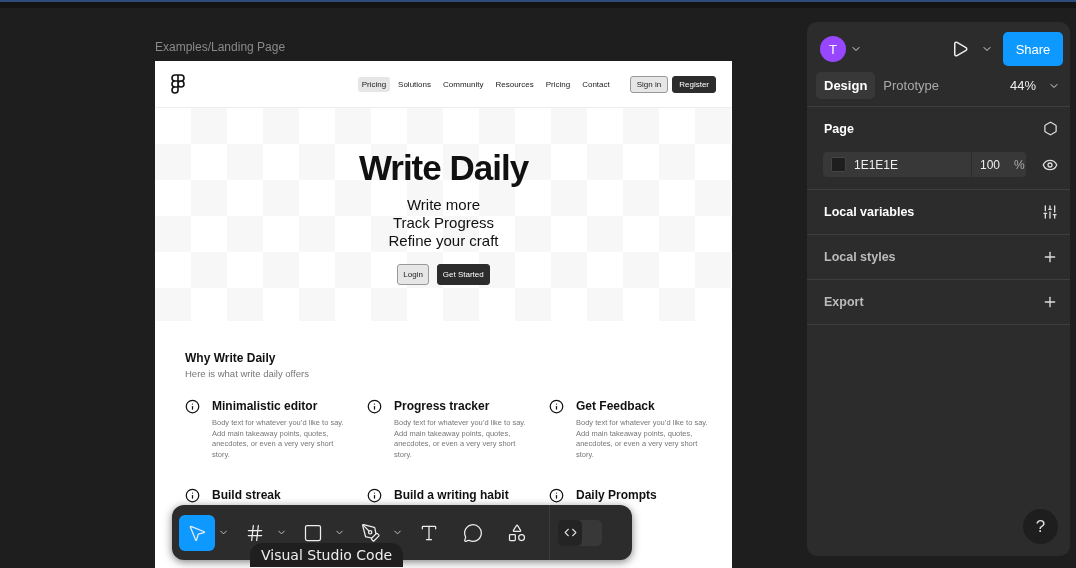  I want to click on section-title: Why Write Daily, so click(231, 358).